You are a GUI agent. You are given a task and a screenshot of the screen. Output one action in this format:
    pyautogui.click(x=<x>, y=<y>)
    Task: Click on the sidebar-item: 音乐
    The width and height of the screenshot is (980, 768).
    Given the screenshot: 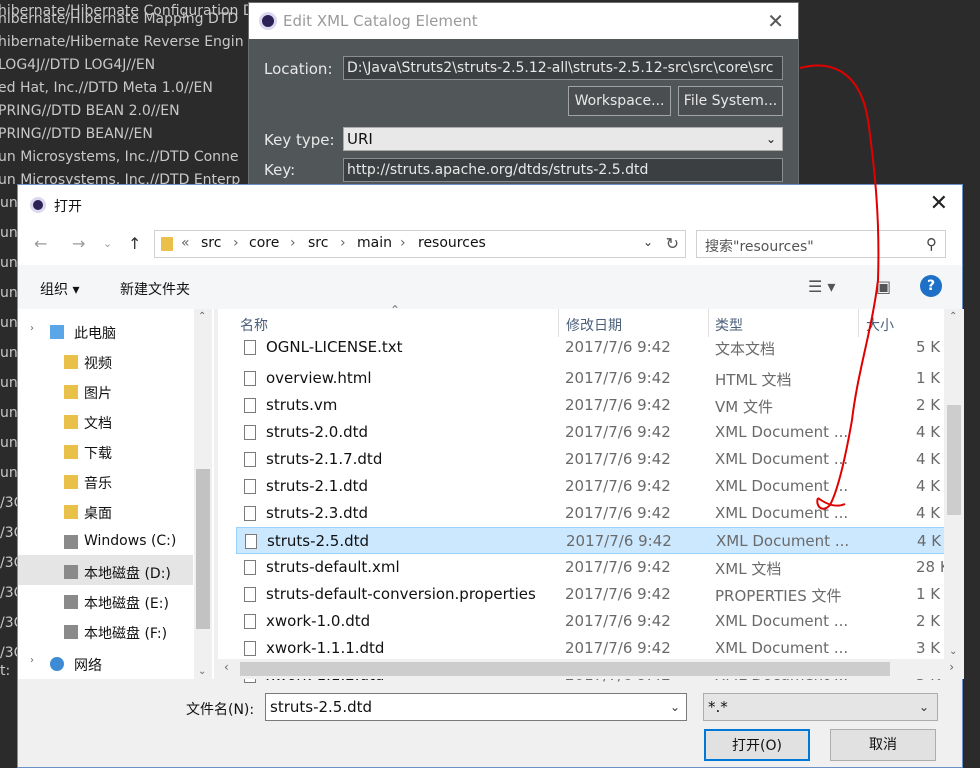 What is the action you would take?
    pyautogui.click(x=98, y=483)
    